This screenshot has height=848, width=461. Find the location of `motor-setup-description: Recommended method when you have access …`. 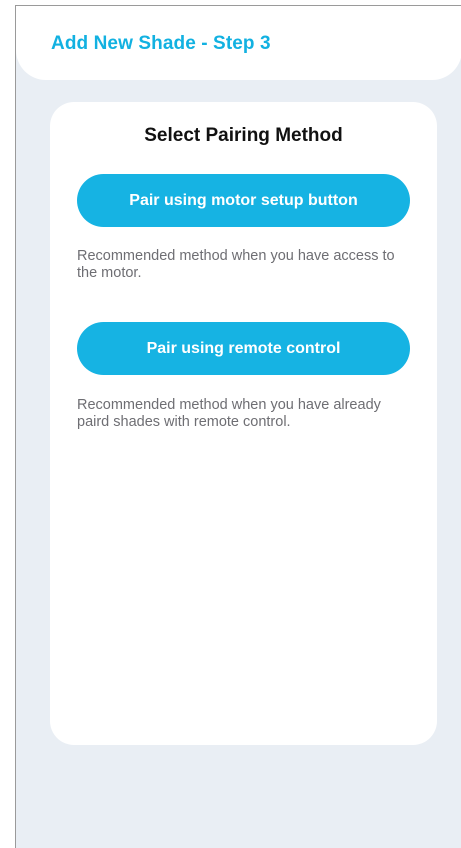

motor-setup-description: Recommended method when you have access … is located at coordinates (236, 264).